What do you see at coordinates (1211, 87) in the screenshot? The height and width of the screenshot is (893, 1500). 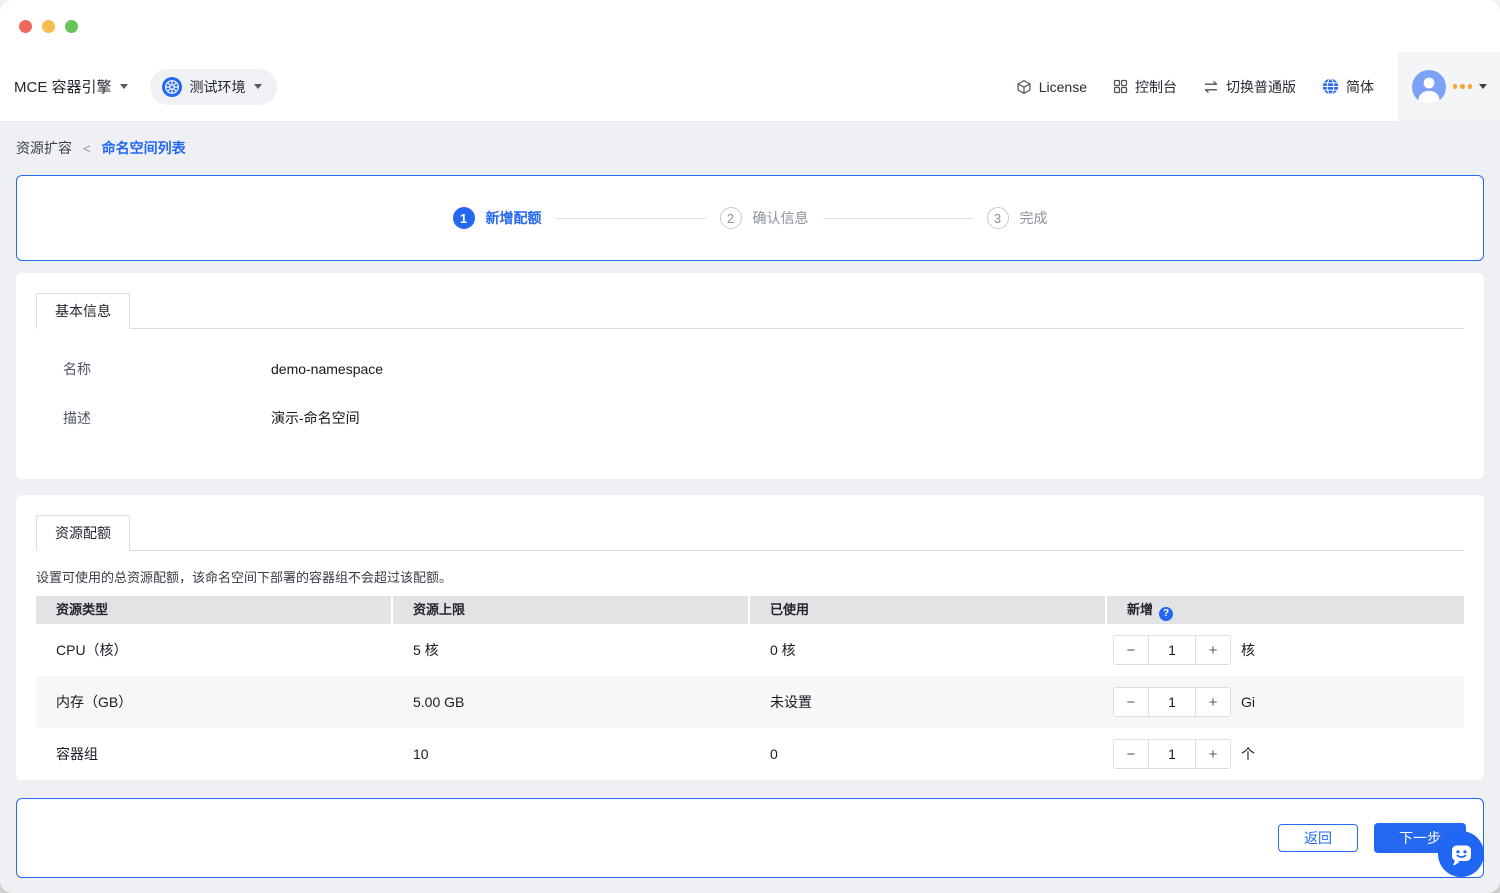 I see `swap-arrows-icon` at bounding box center [1211, 87].